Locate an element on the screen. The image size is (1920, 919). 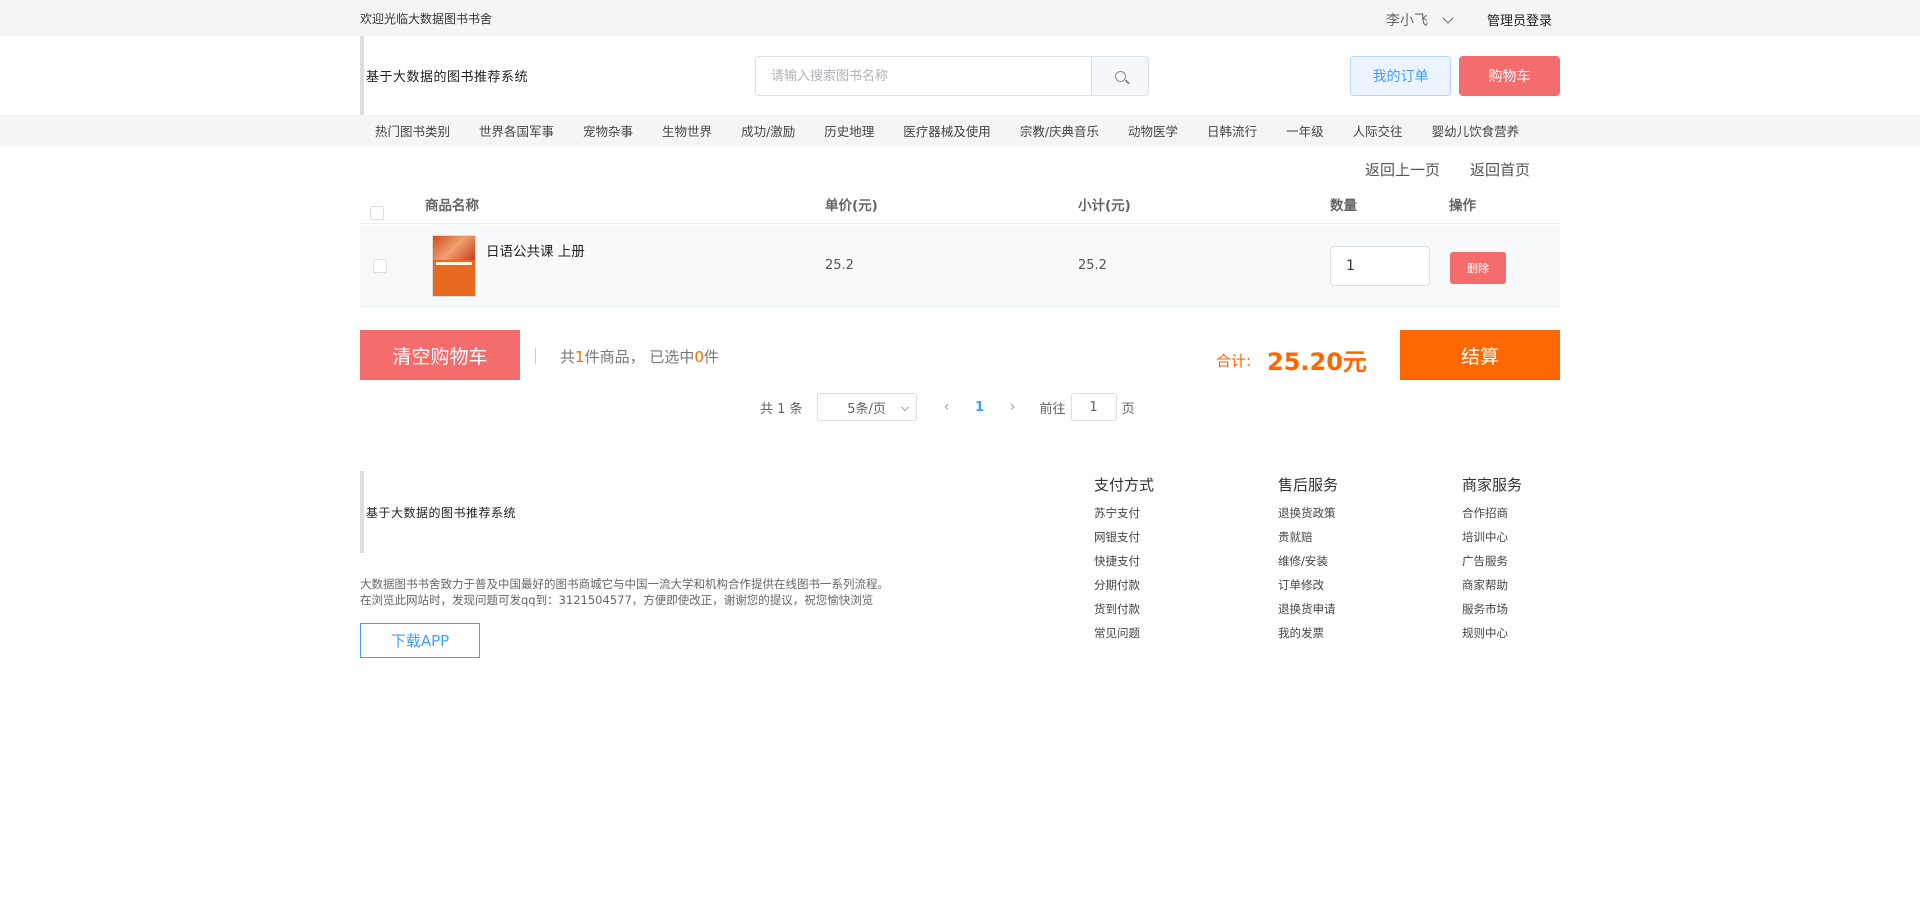
header: 基于大数据的图书推荐系统 我的订单 购物车 is located at coordinates (960, 75).